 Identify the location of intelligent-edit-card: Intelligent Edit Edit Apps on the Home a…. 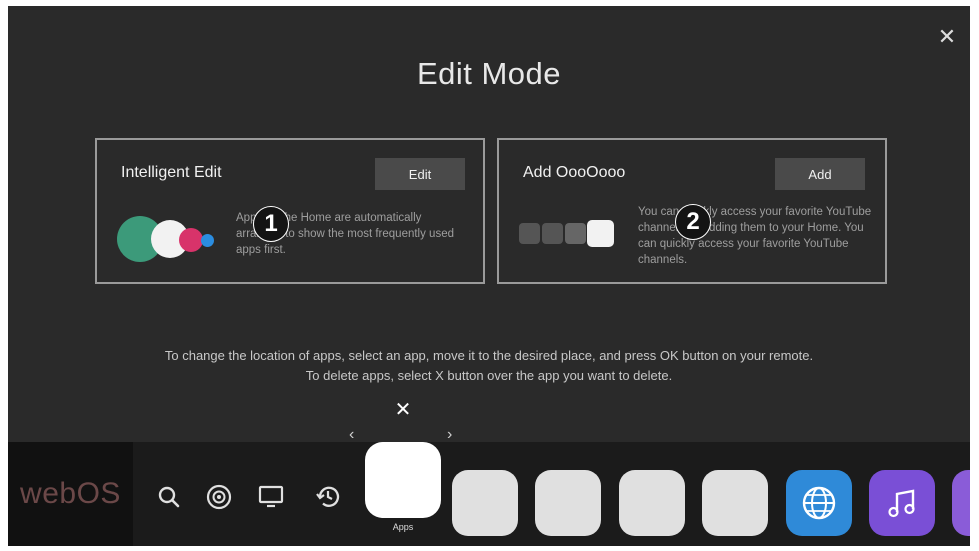
(290, 211).